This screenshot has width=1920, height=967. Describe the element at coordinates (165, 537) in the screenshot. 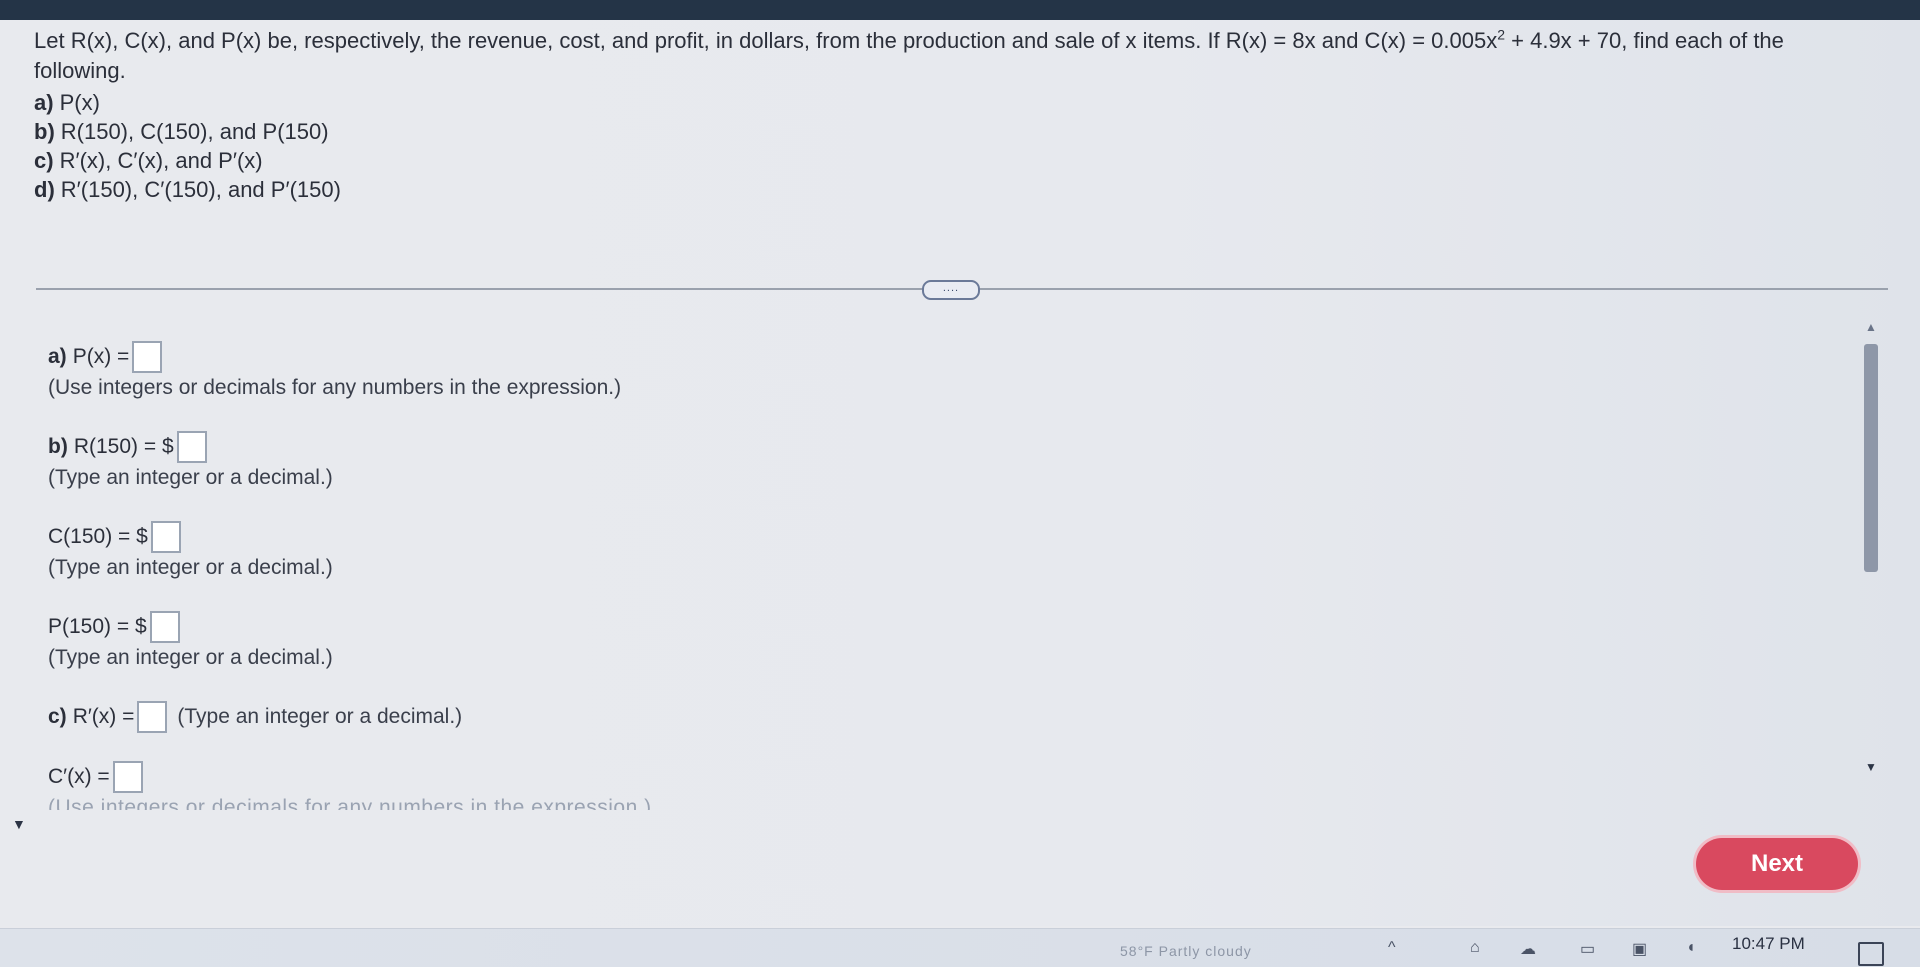

I see `c150-input` at that location.